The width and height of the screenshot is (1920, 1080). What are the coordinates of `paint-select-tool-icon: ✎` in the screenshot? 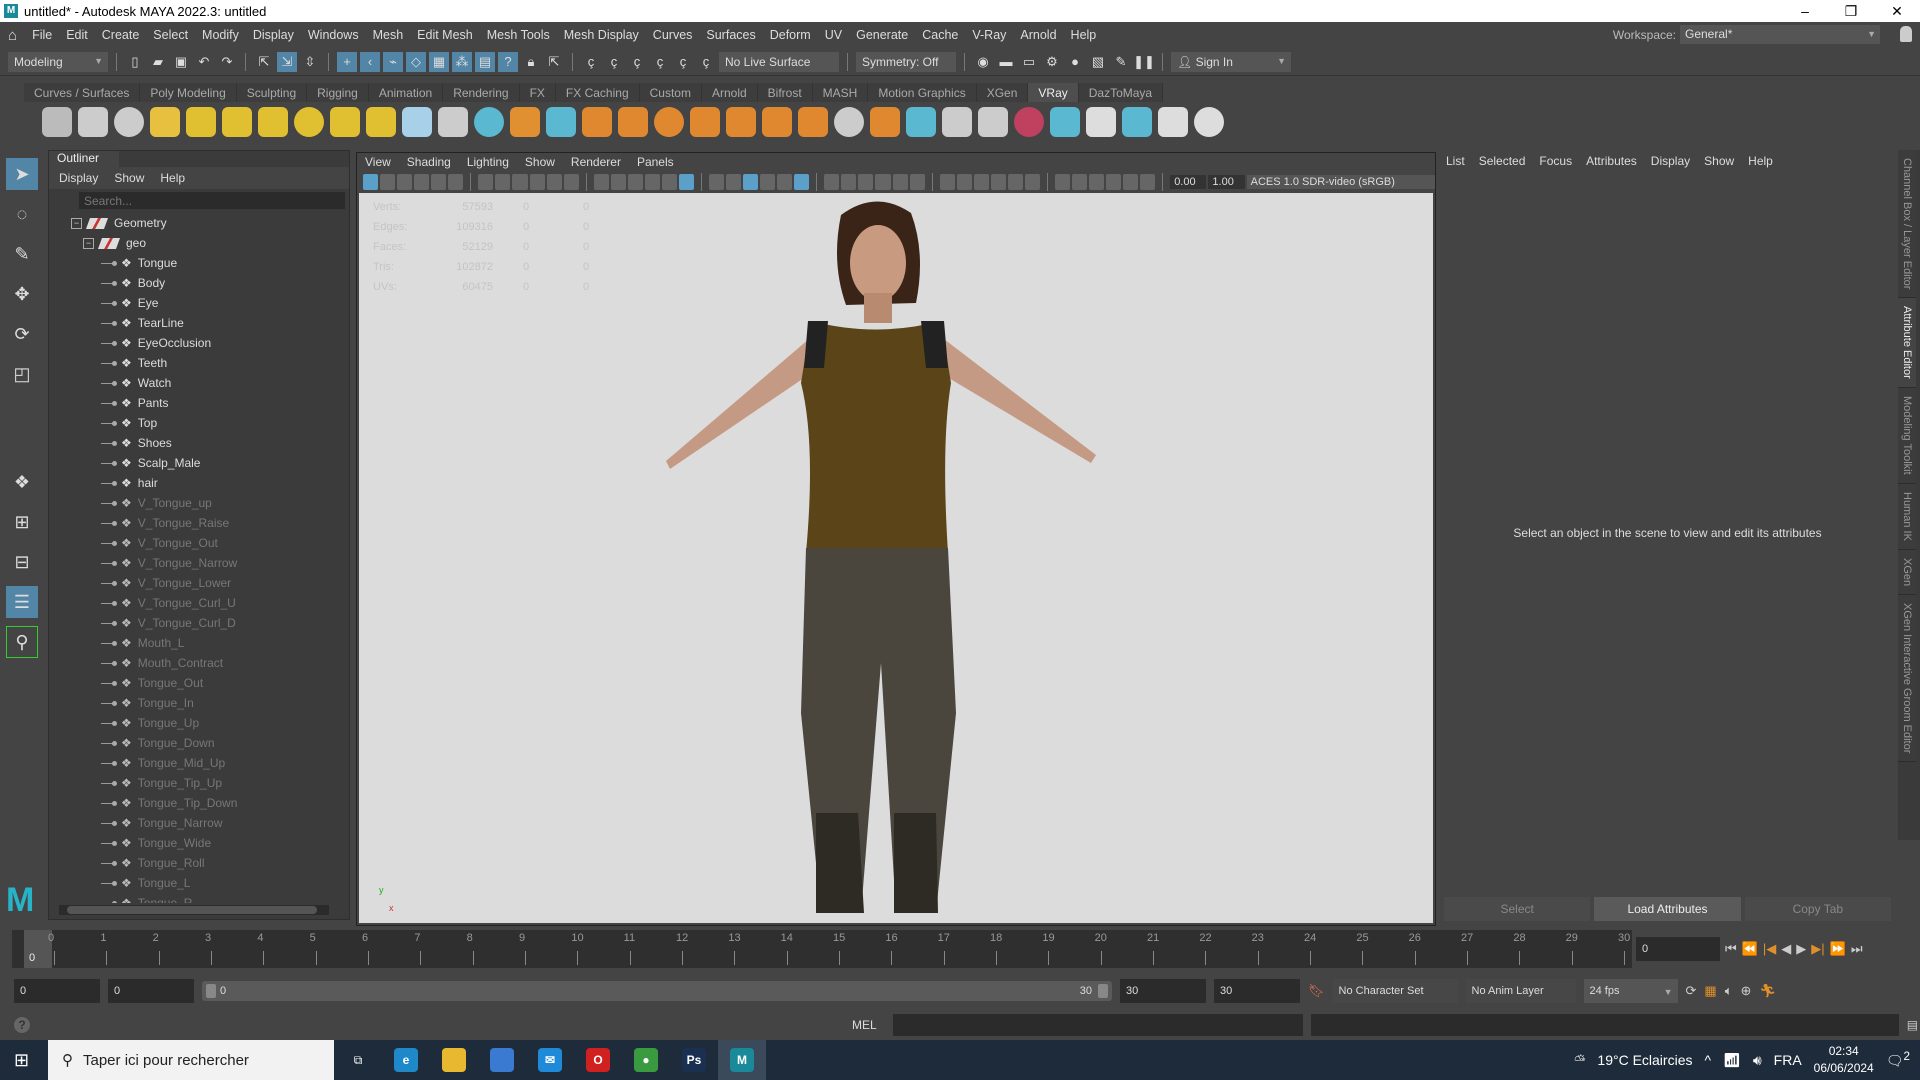 It's located at (22, 254).